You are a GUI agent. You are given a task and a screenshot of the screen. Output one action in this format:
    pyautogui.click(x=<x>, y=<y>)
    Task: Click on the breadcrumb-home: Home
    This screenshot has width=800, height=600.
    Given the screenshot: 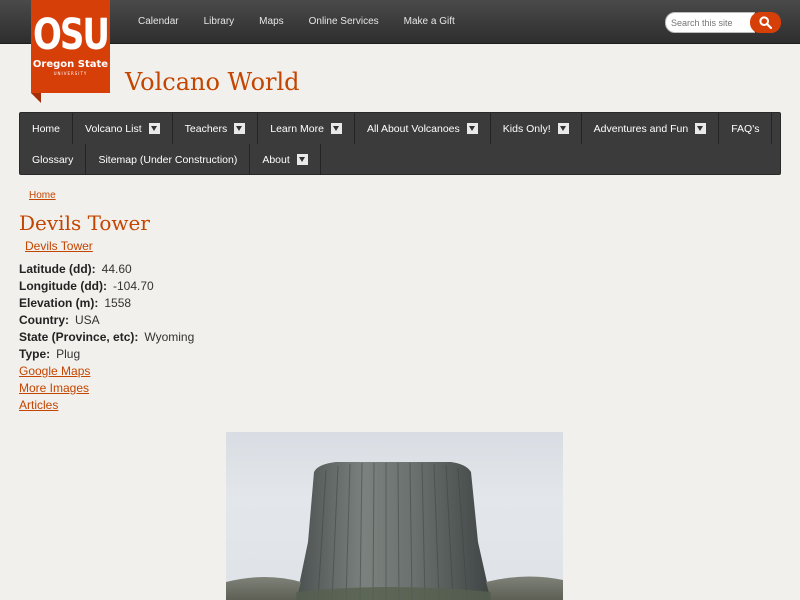 What is the action you would take?
    pyautogui.click(x=42, y=195)
    